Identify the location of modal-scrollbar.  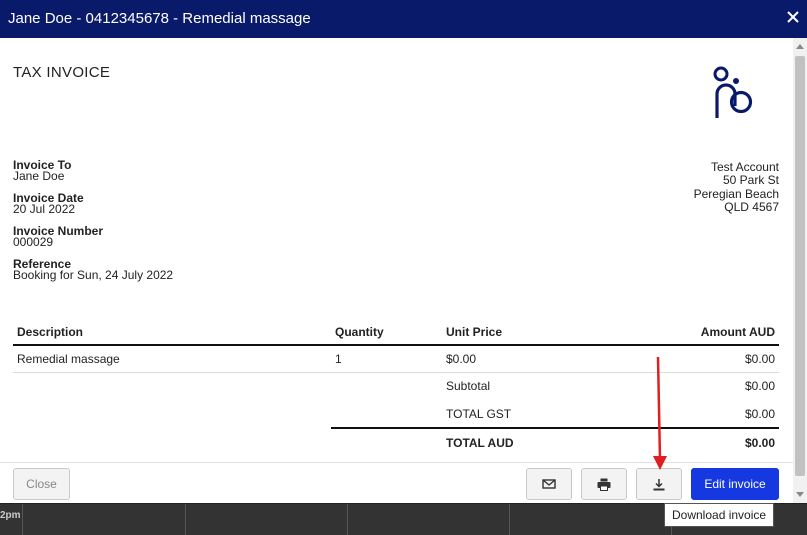
(800, 270).